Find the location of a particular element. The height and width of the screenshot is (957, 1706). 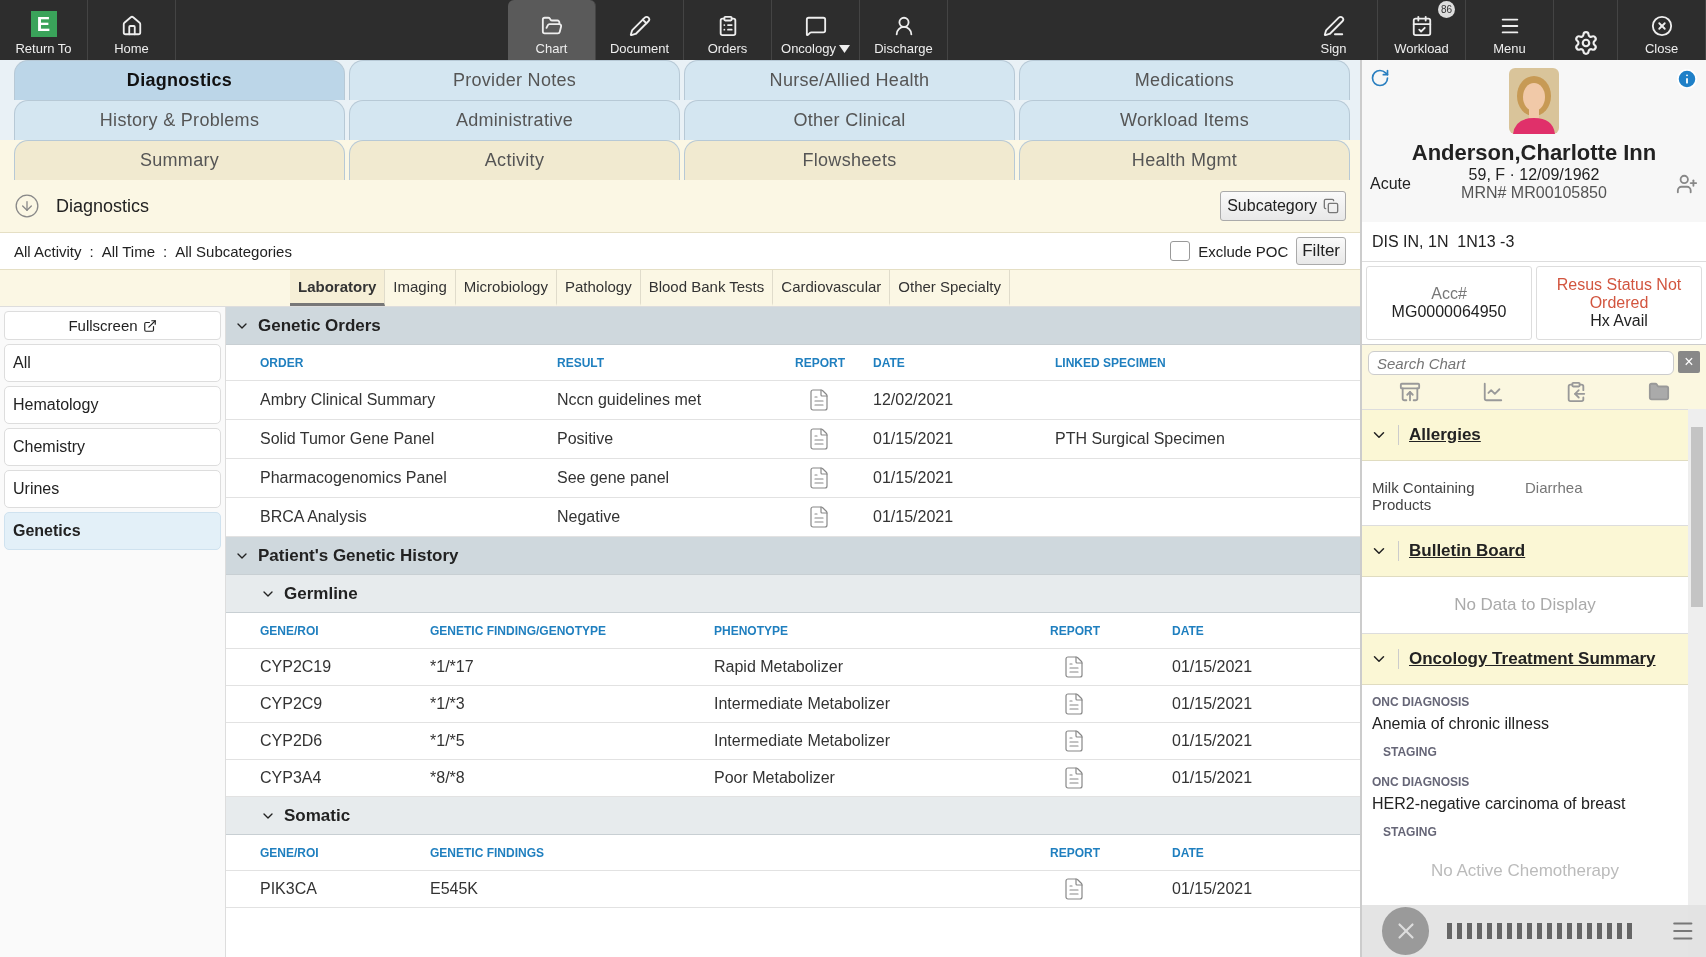

tab: Flowsheets is located at coordinates (849, 160).